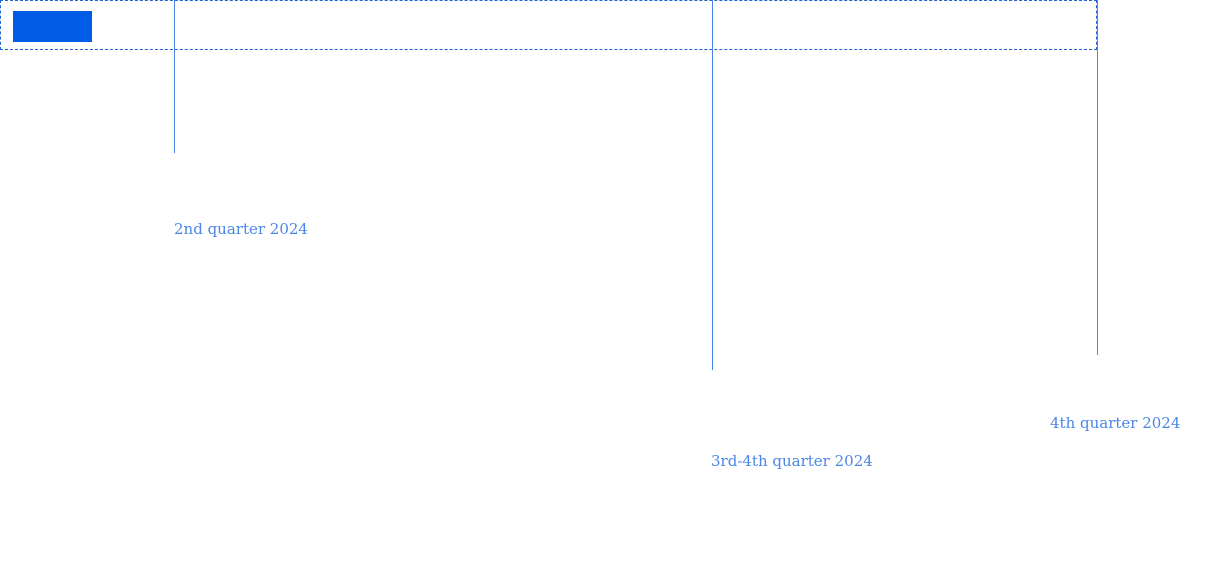  Describe the element at coordinates (1115, 423) in the screenshot. I see `milestone-label-q4-2024: 4th quarter 2024` at that location.